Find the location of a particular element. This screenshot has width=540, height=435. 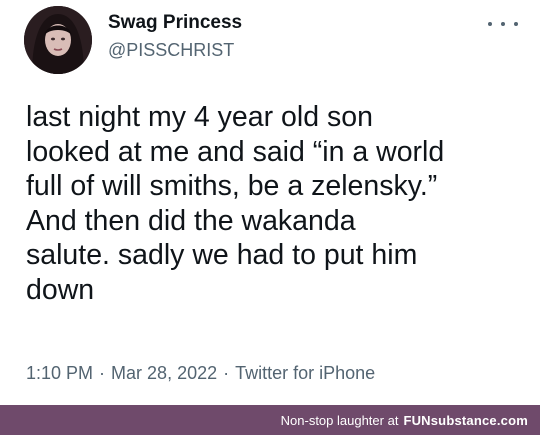

tweet-time: 1:10 PM is located at coordinates (59, 373).